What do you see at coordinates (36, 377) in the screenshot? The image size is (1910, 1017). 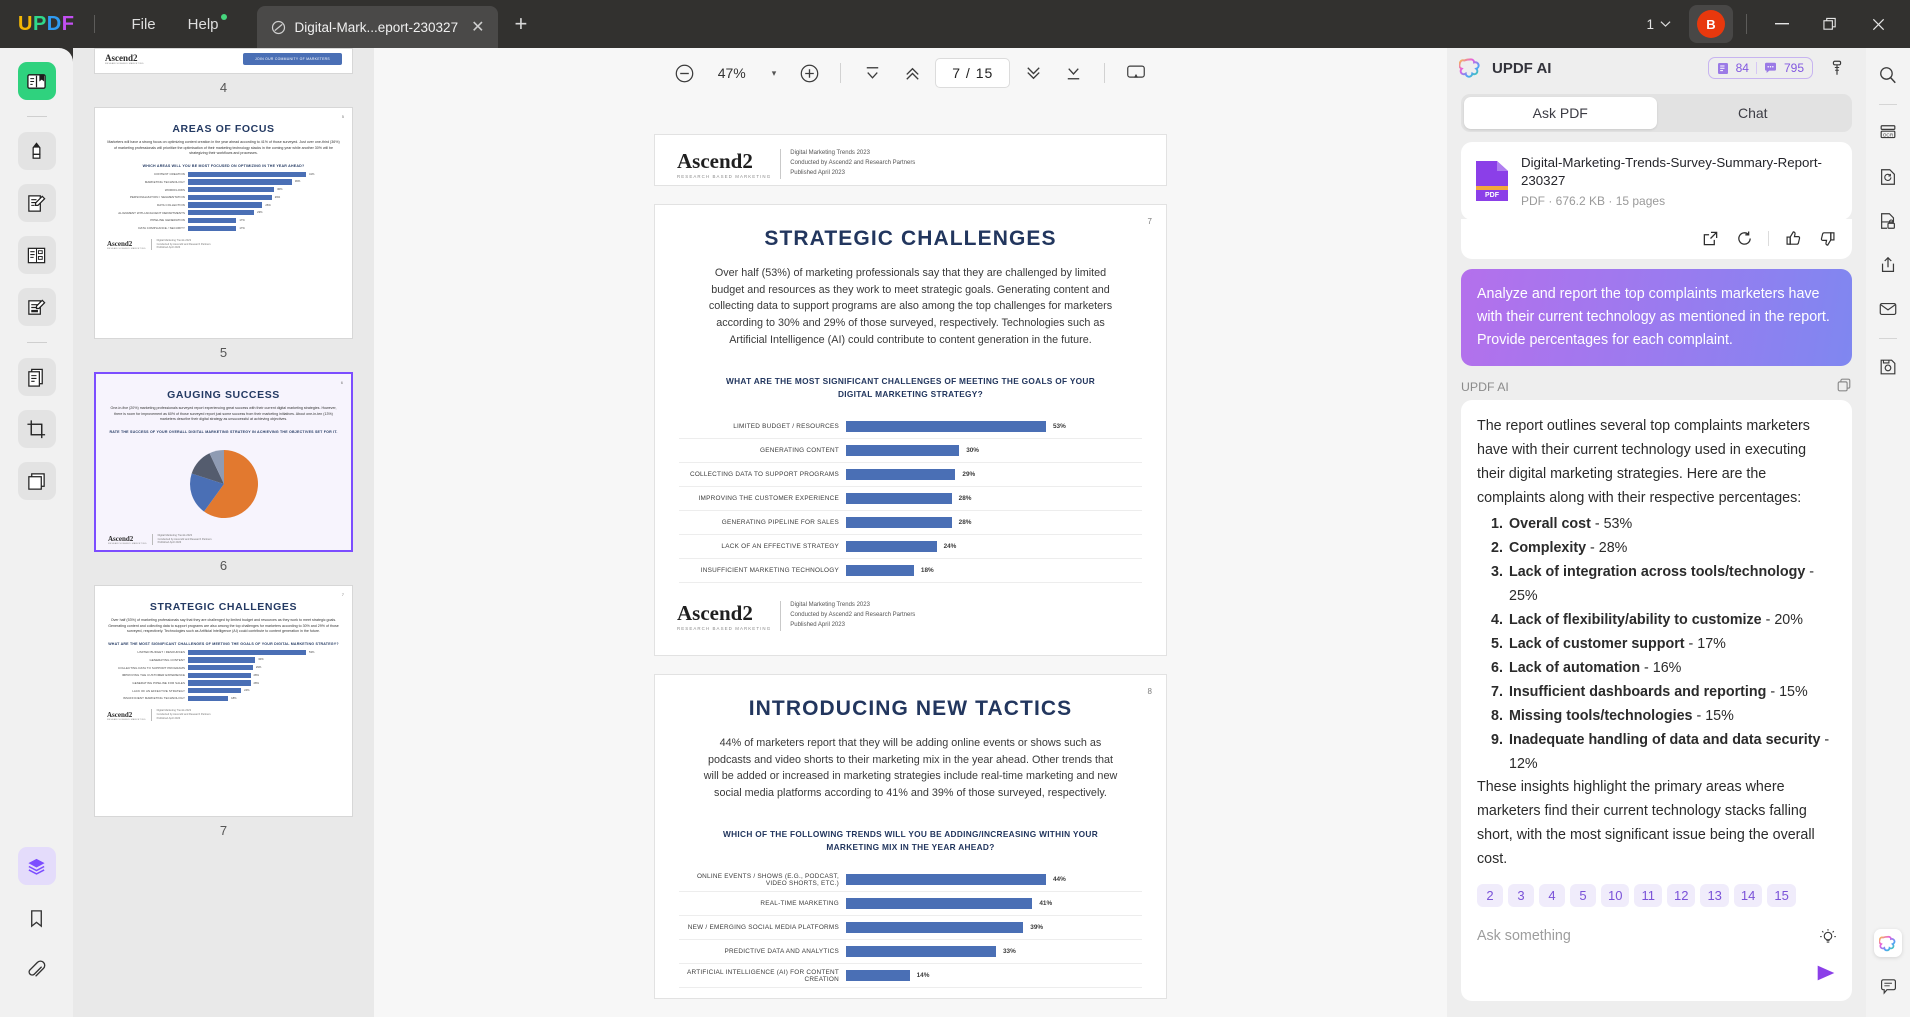 I see `sidebar-item-organize-pages` at bounding box center [36, 377].